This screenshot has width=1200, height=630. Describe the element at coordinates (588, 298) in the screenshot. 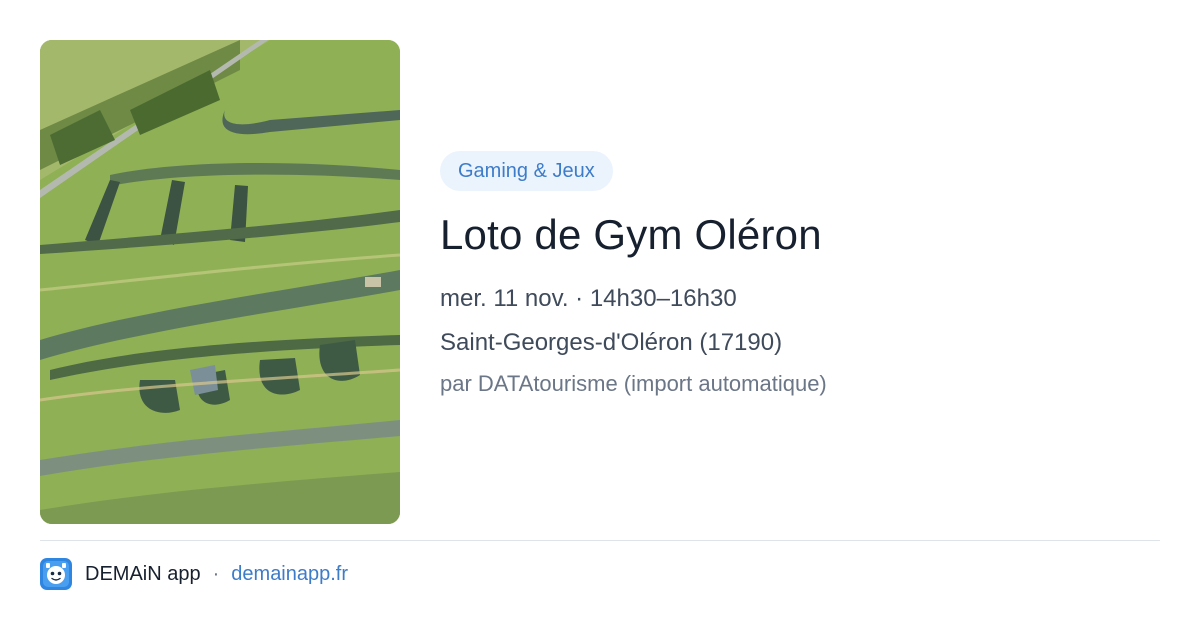

I see `event-datetime: mer. 11 nov. · 14h30–16h30` at that location.